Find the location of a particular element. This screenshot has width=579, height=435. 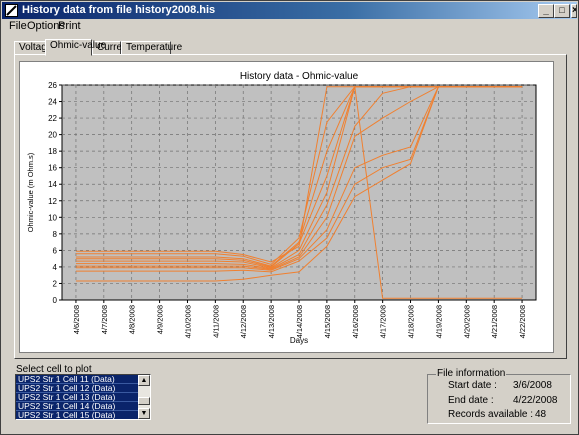

y-tick-label: 6 is located at coordinates (55, 250).